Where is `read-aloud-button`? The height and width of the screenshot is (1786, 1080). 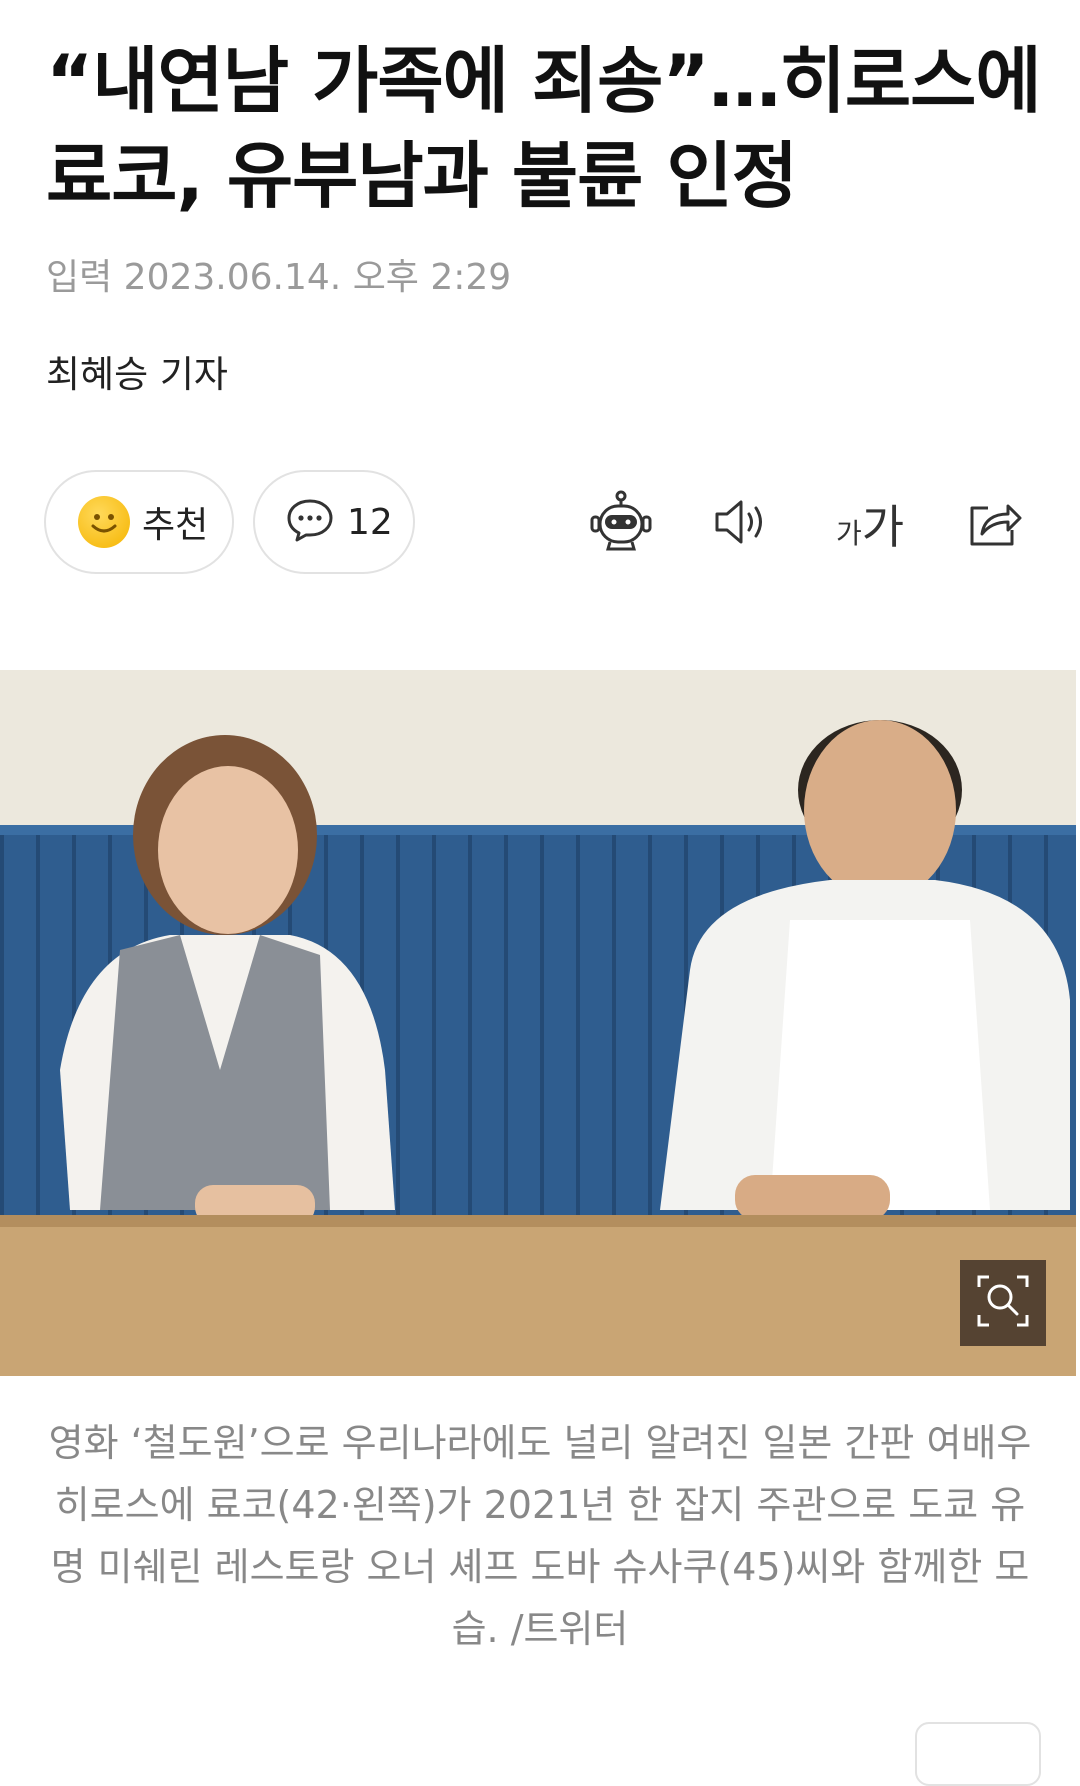
read-aloud-button is located at coordinates (741, 524).